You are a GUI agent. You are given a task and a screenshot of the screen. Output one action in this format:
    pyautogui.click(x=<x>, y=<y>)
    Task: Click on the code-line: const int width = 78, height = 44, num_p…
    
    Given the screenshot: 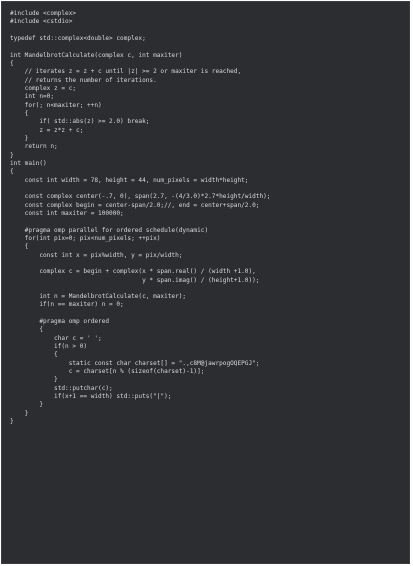 What is the action you would take?
    pyautogui.click(x=129, y=180)
    